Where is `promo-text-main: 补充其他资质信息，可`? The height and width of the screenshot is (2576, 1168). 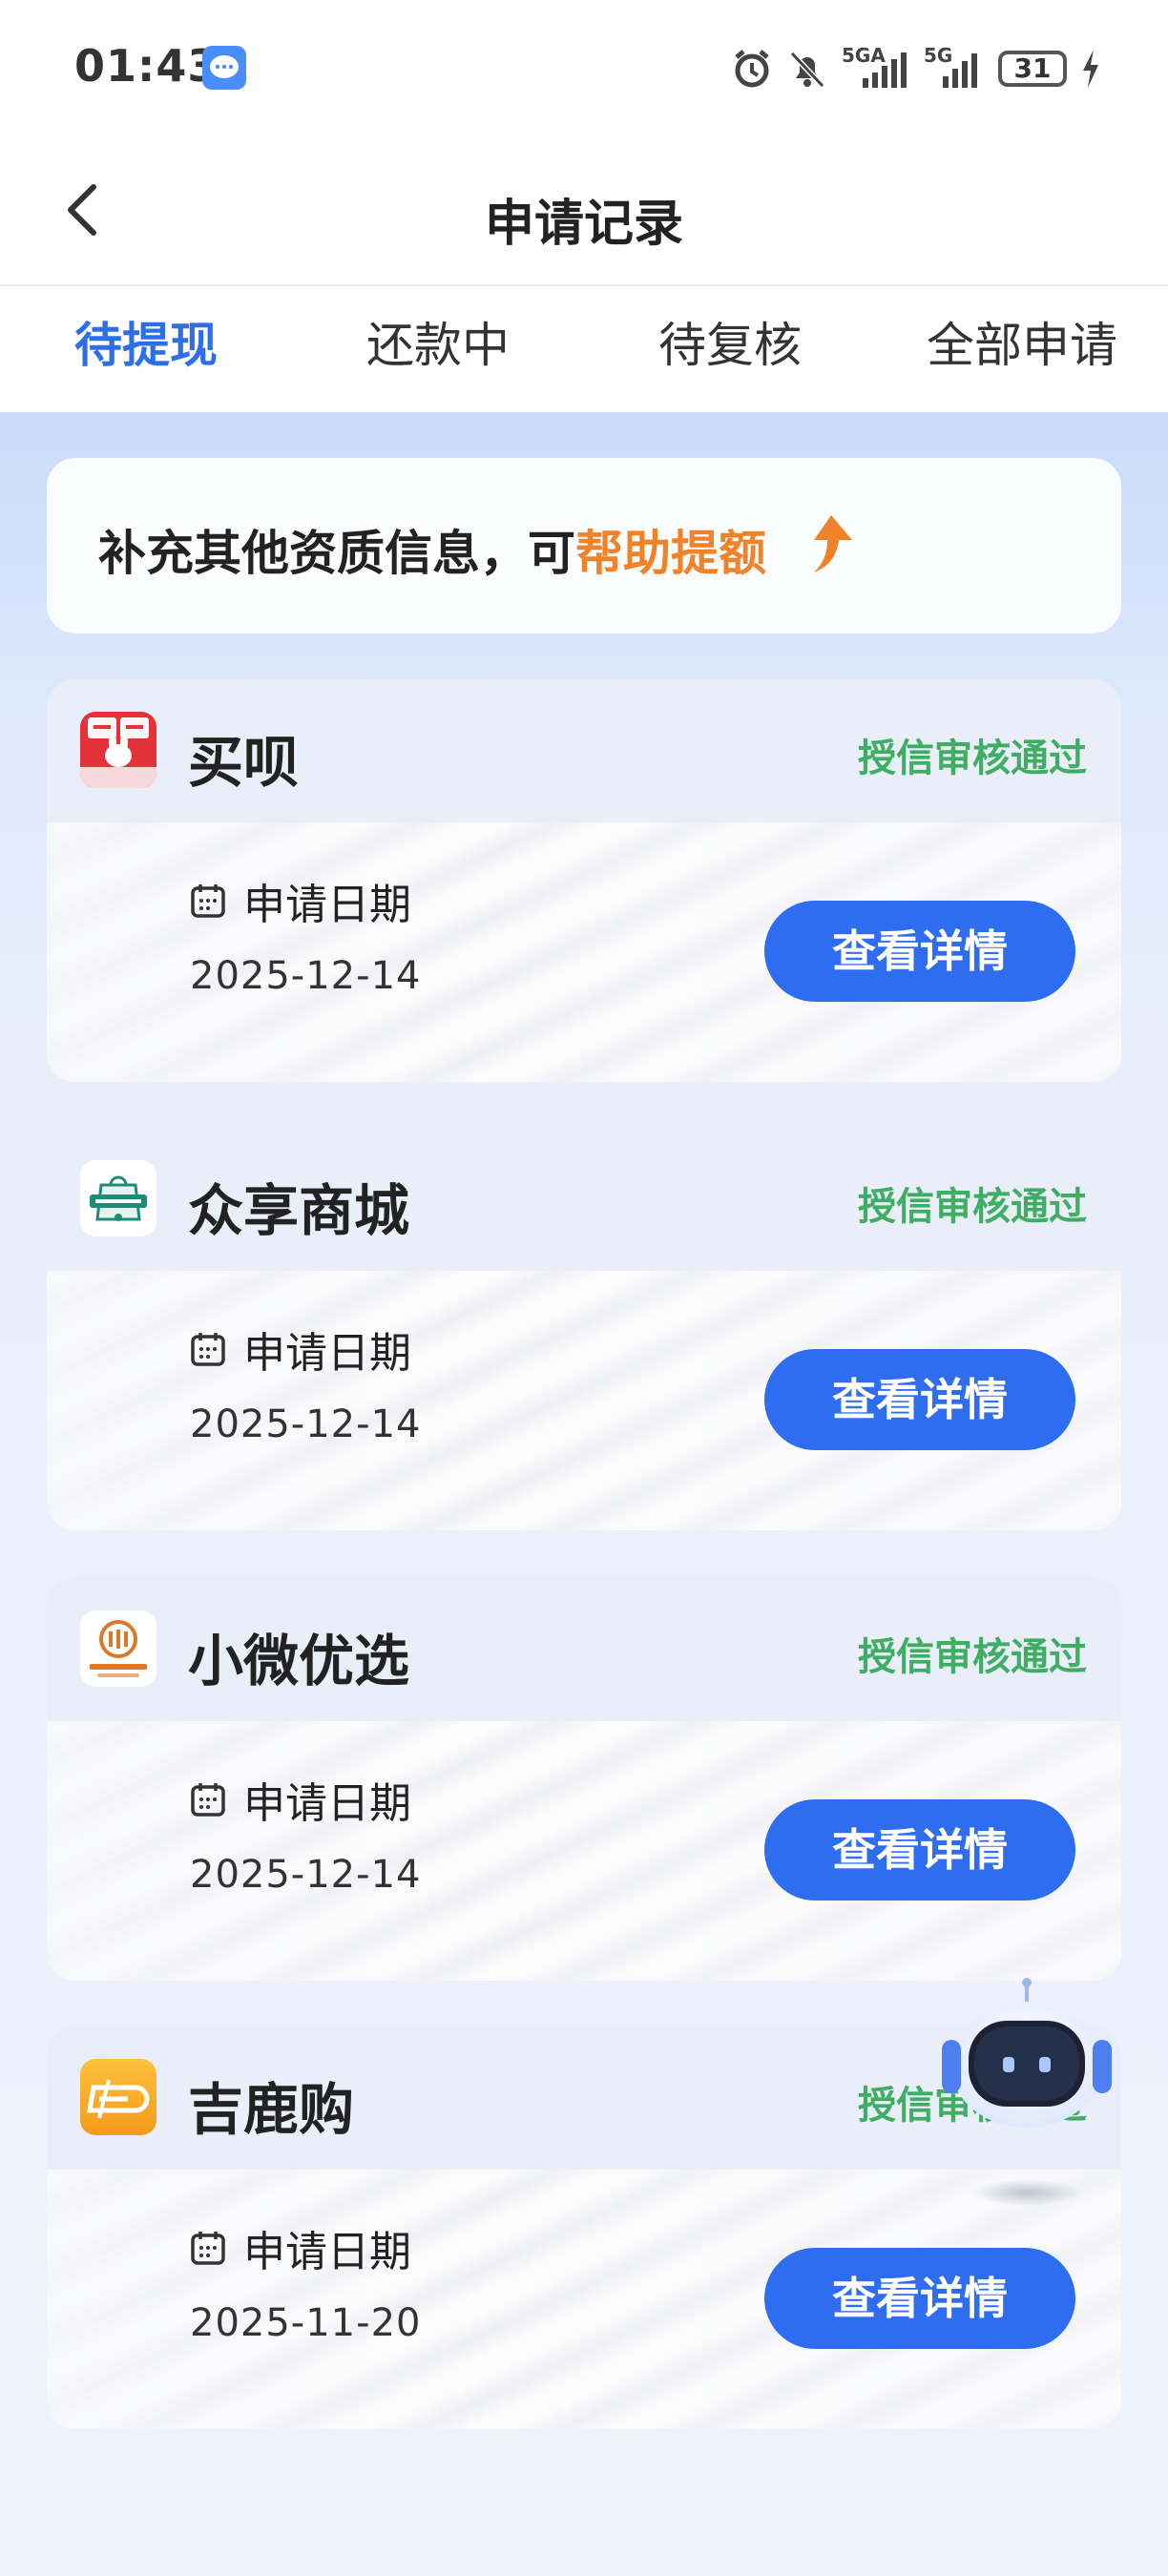
promo-text-main: 补充其他资质信息，可 is located at coordinates (336, 553).